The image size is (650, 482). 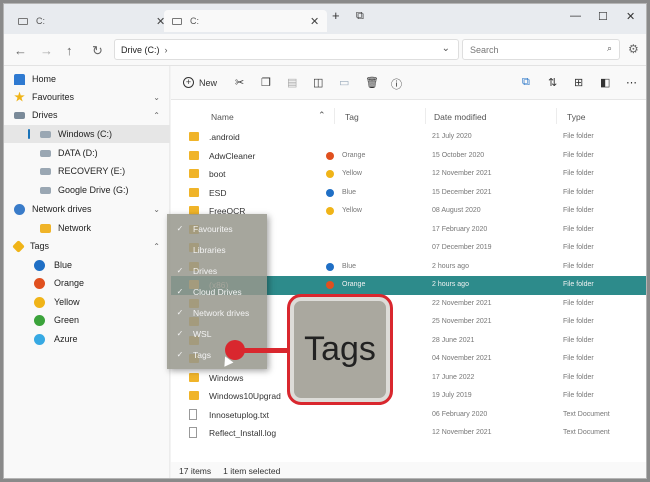 What do you see at coordinates (603, 16) in the screenshot?
I see `maximize-icon: ☐` at bounding box center [603, 16].